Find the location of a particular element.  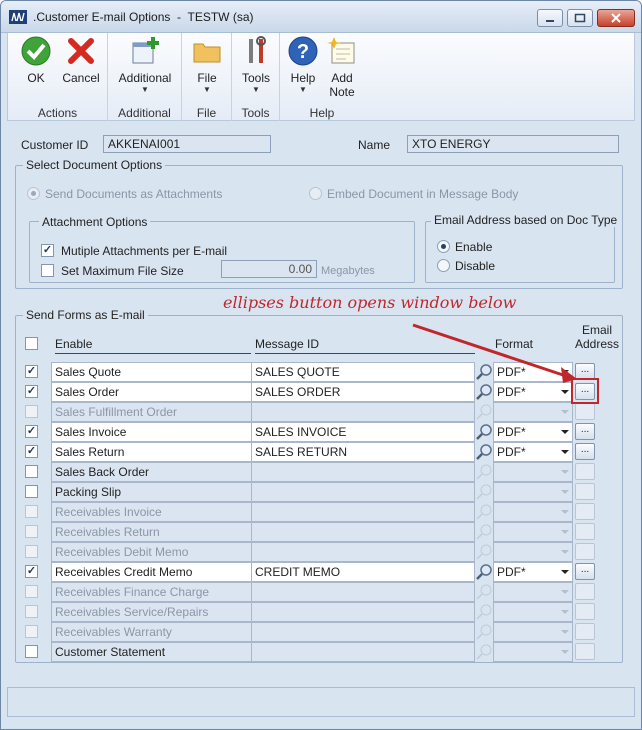

max-file-size-checkbox is located at coordinates (47, 270).